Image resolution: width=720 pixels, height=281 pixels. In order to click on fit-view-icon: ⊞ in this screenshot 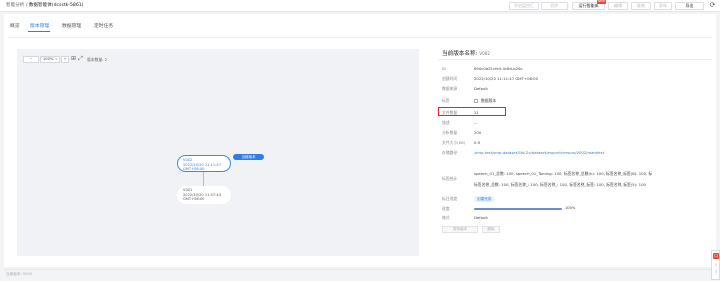, I will do `click(73, 59)`.